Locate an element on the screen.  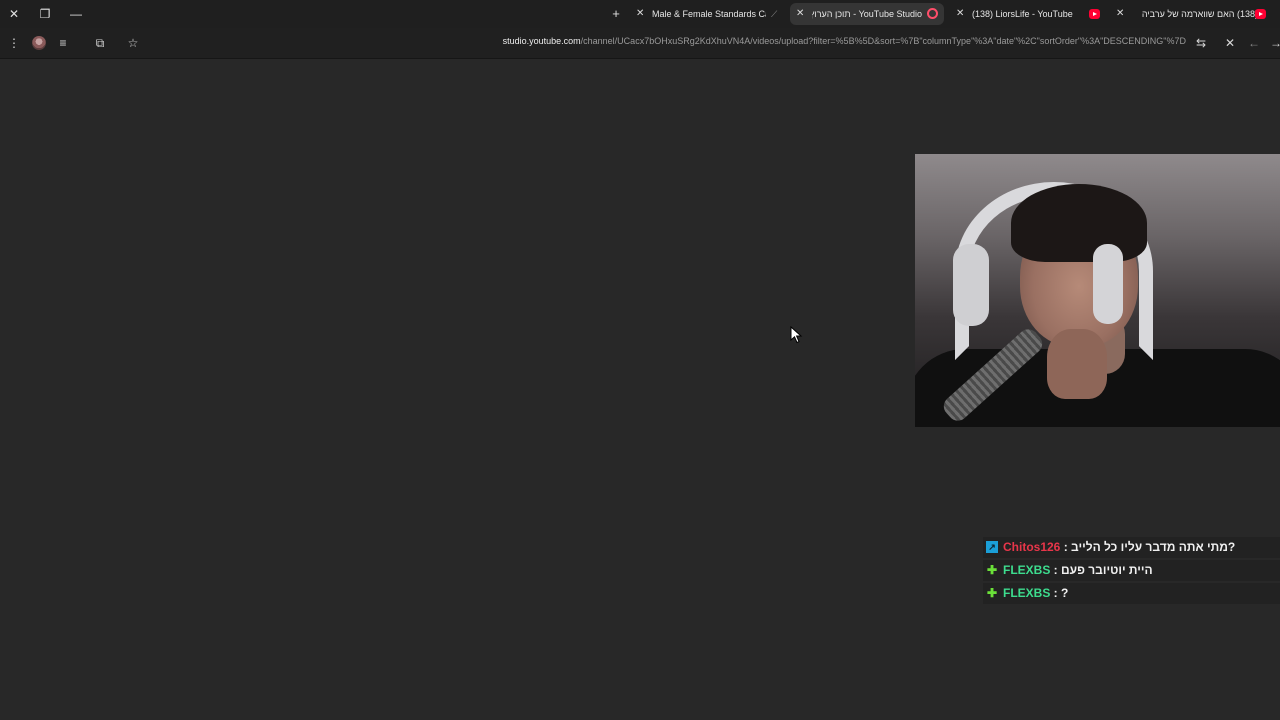
tab-title: (138) LiorsLife - YouTube is located at coordinates (1022, 14).